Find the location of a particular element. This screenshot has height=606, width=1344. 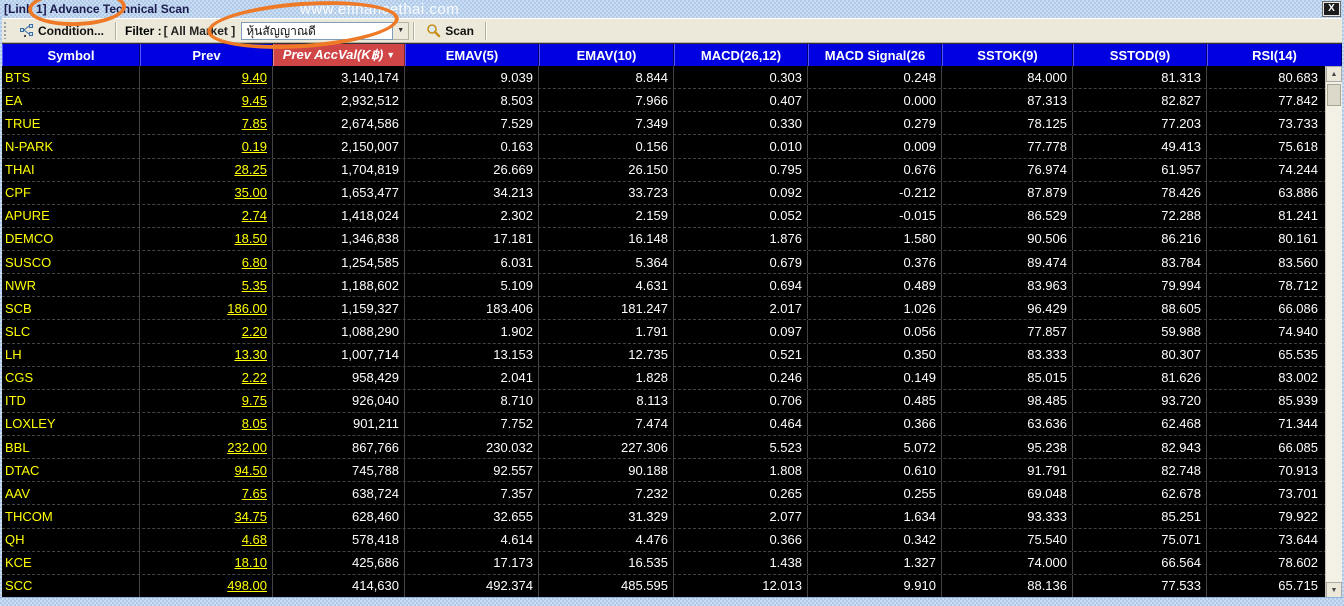

value-cell: 66.086 is located at coordinates (1298, 308).